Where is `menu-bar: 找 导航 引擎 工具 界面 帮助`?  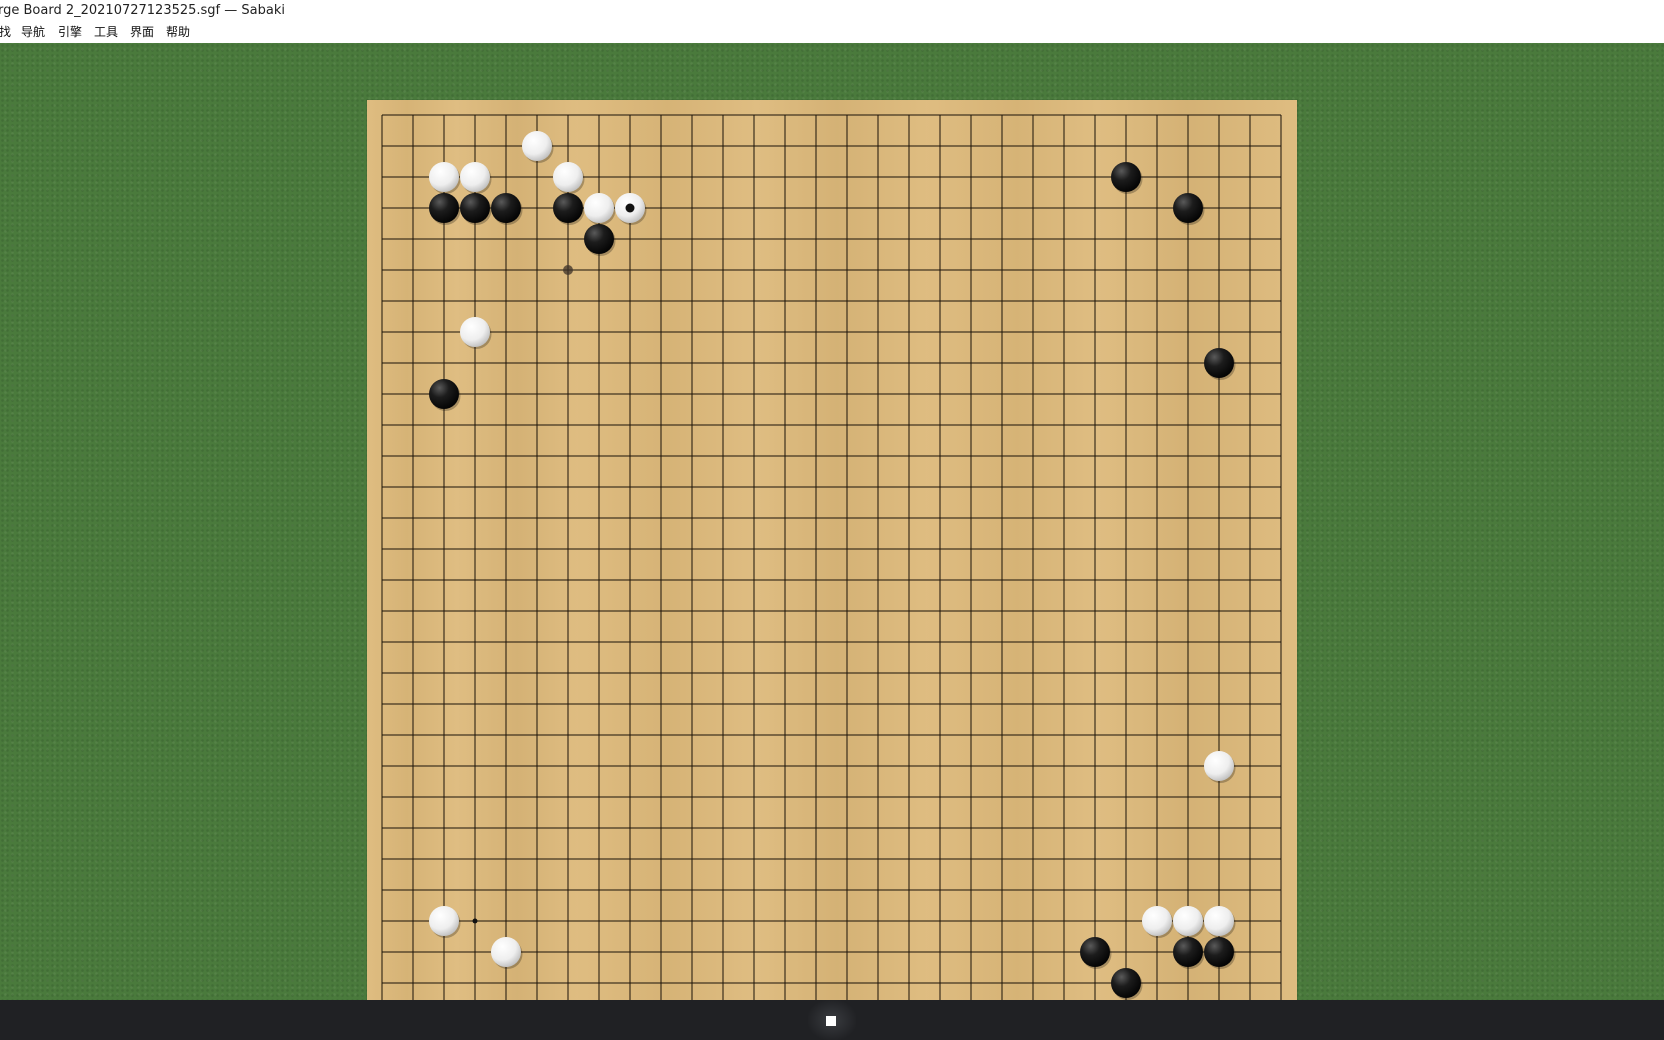 menu-bar: 找 导航 引擎 工具 界面 帮助 is located at coordinates (832, 32).